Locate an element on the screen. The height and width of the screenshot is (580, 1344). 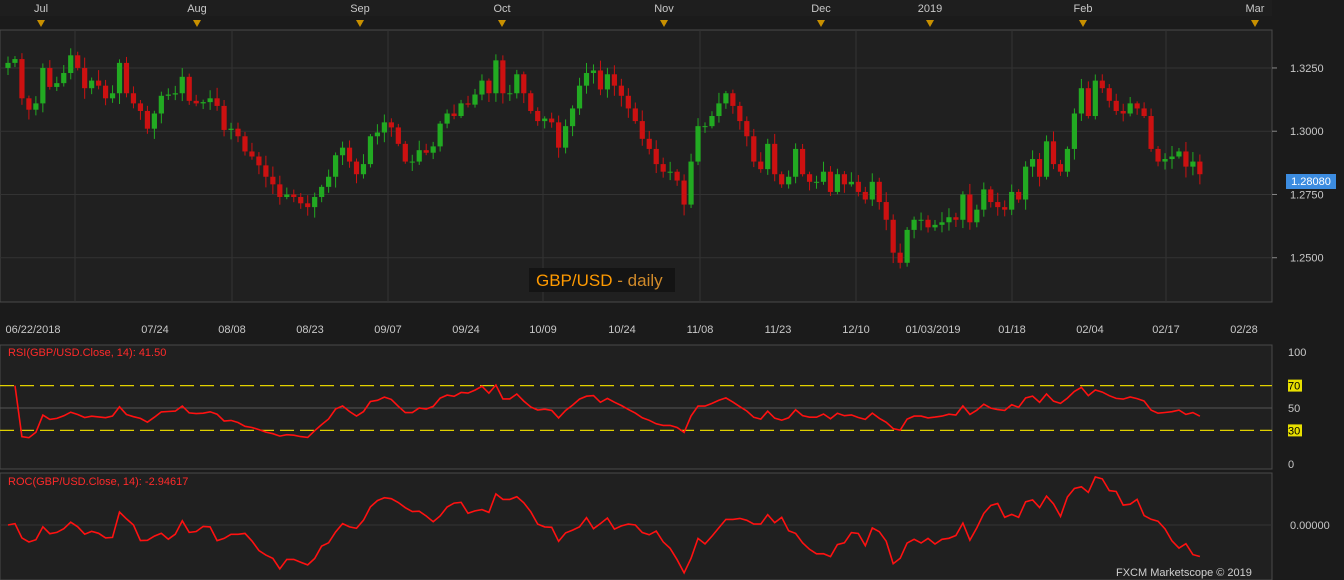
date-label: 08/23 is located at coordinates (310, 330).